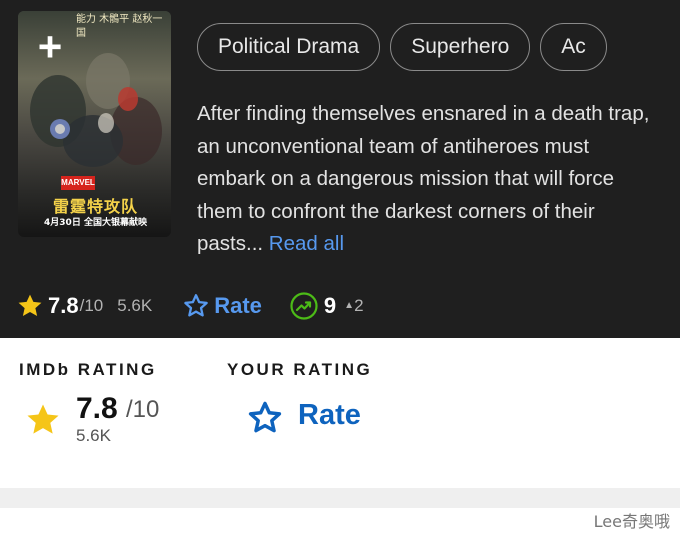  What do you see at coordinates (119, 26) in the screenshot?
I see `poster-top-text: 能力 木鶻平 赵秋一 国` at bounding box center [119, 26].